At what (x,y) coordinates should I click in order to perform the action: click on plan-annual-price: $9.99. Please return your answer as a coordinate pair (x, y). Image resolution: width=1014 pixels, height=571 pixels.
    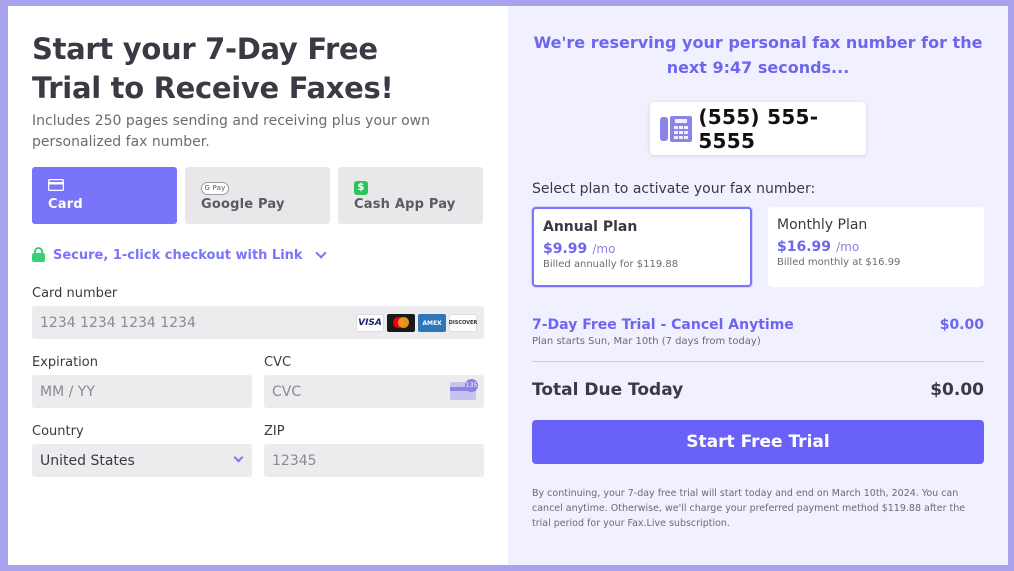
    Looking at the image, I should click on (565, 249).